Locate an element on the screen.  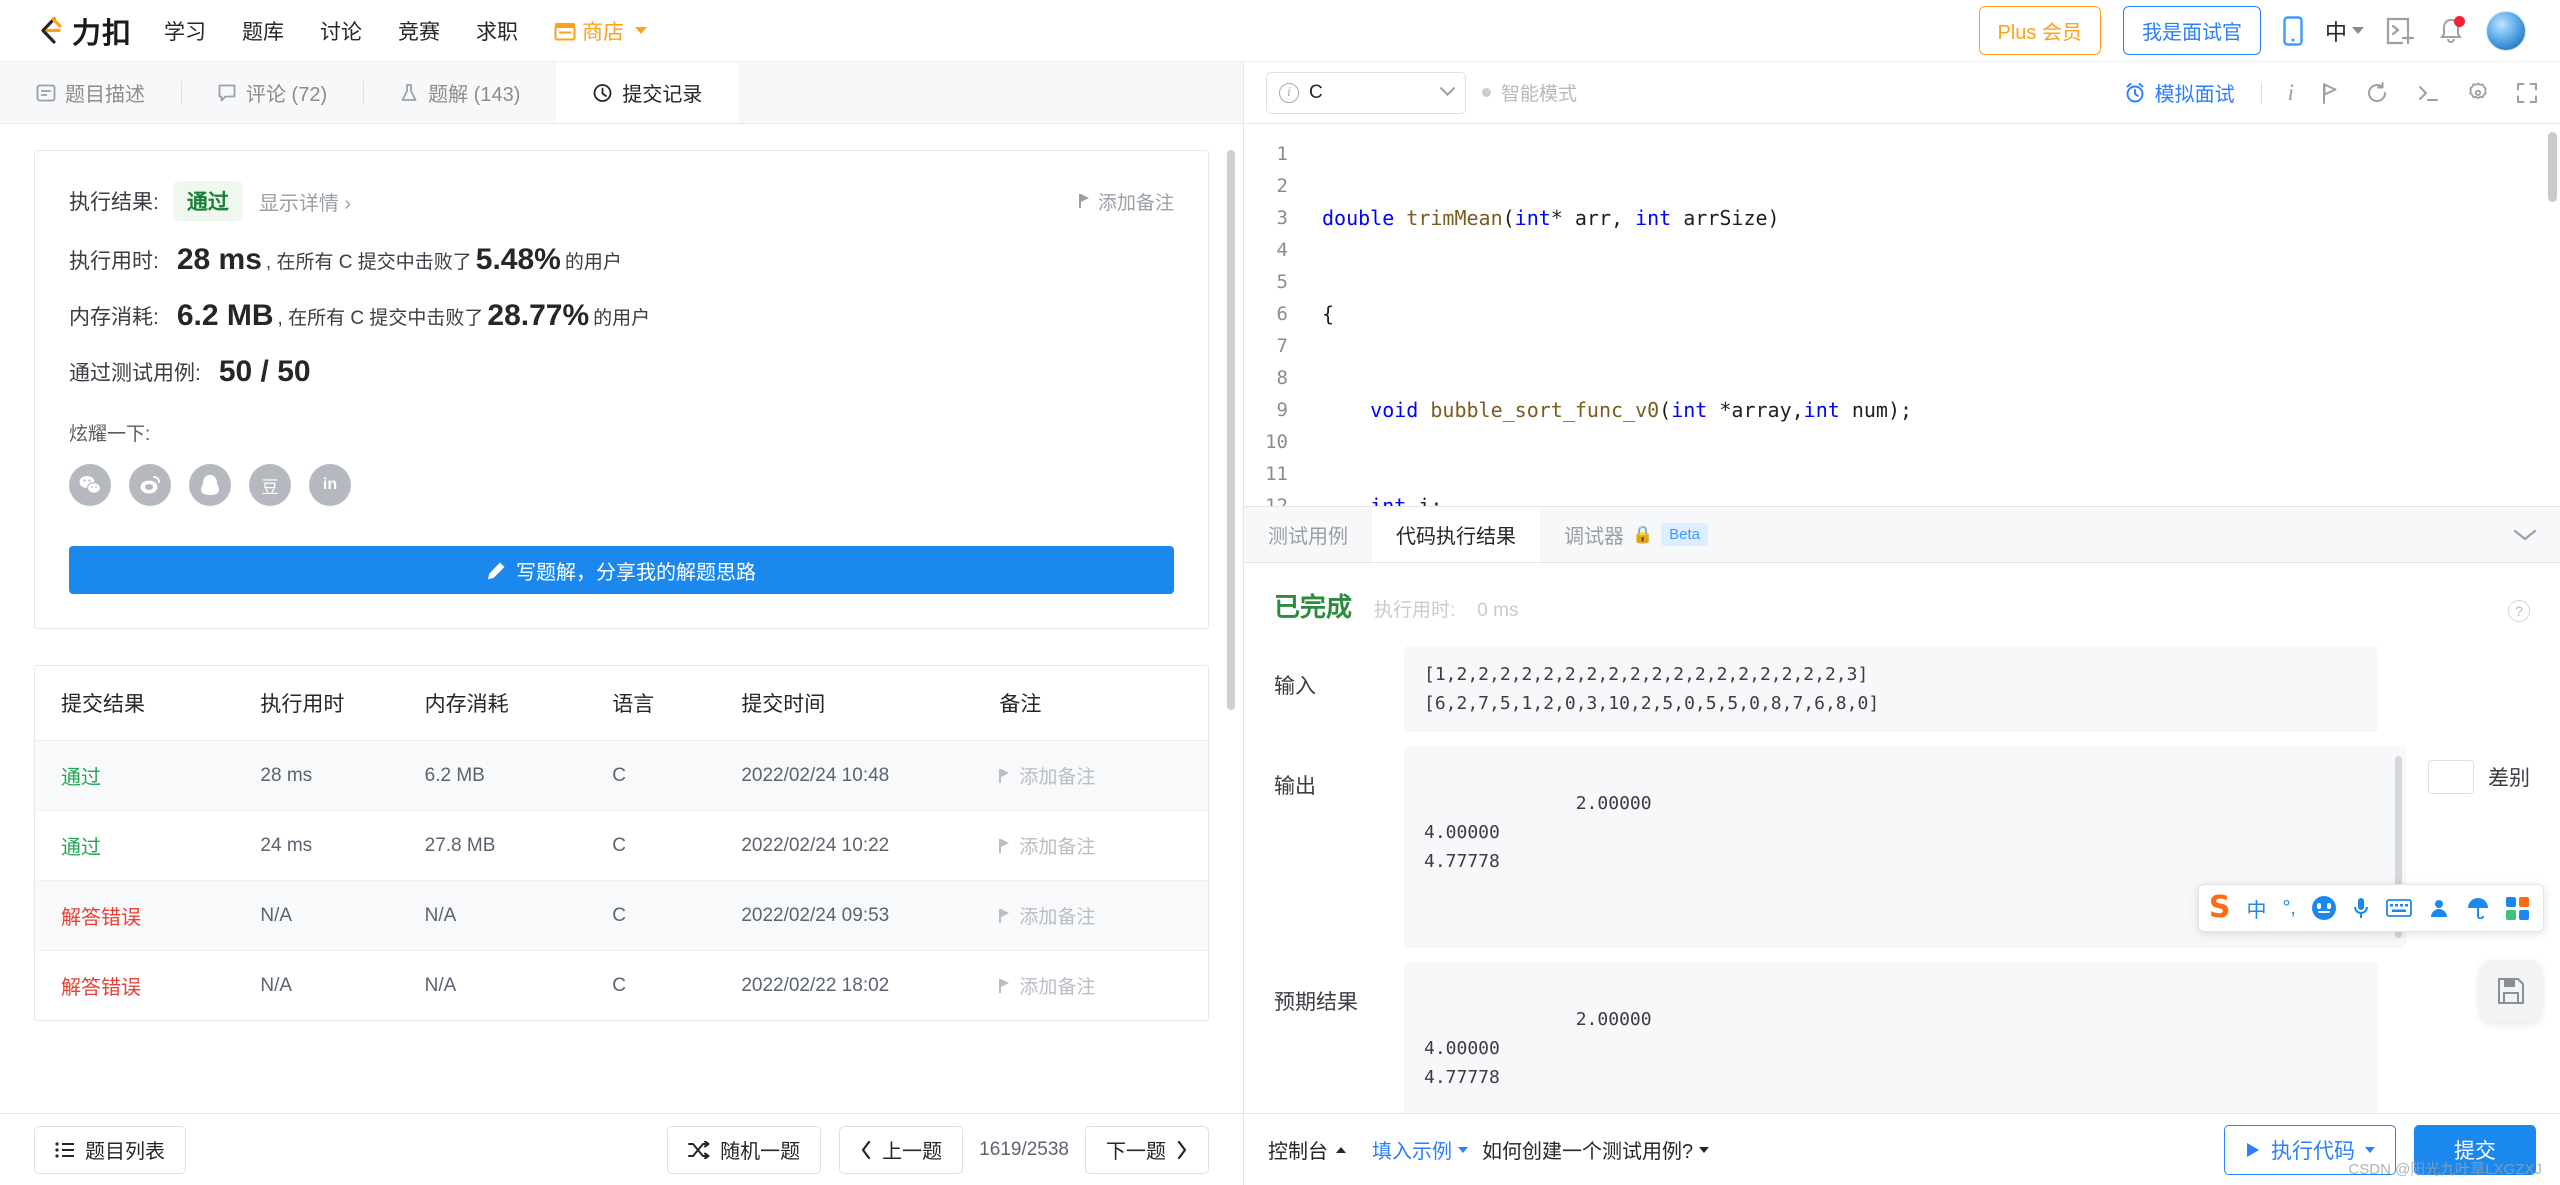
left-scrollbar is located at coordinates (1231, 630).